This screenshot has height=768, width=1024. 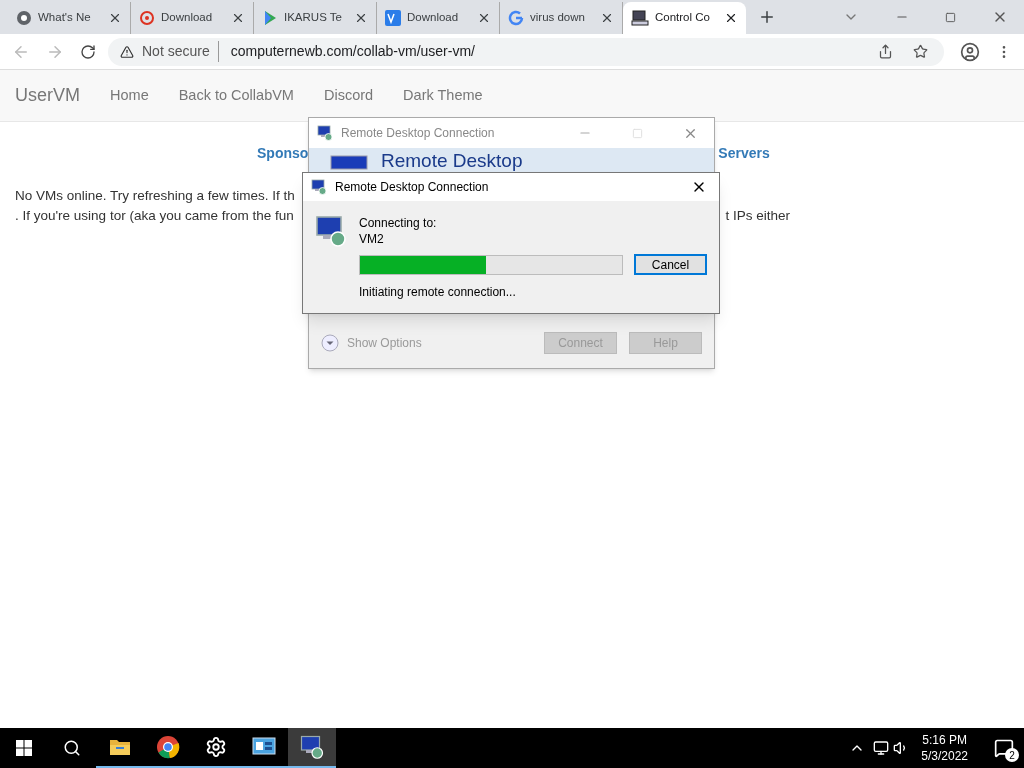 What do you see at coordinates (443, 95) in the screenshot?
I see `nav-link: Dark Theme` at bounding box center [443, 95].